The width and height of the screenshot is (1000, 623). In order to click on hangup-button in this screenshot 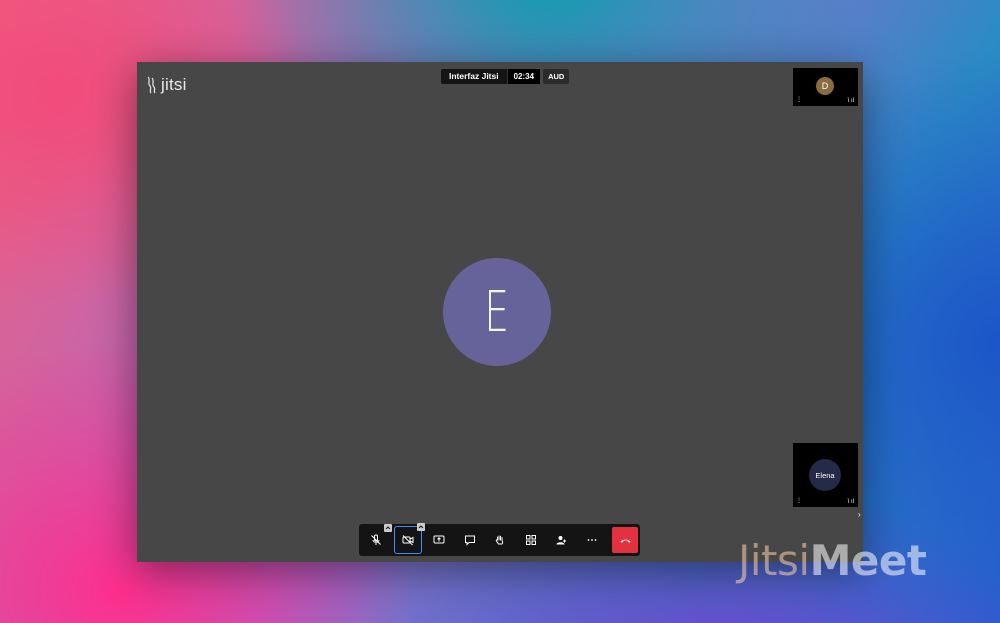, I will do `click(625, 540)`.